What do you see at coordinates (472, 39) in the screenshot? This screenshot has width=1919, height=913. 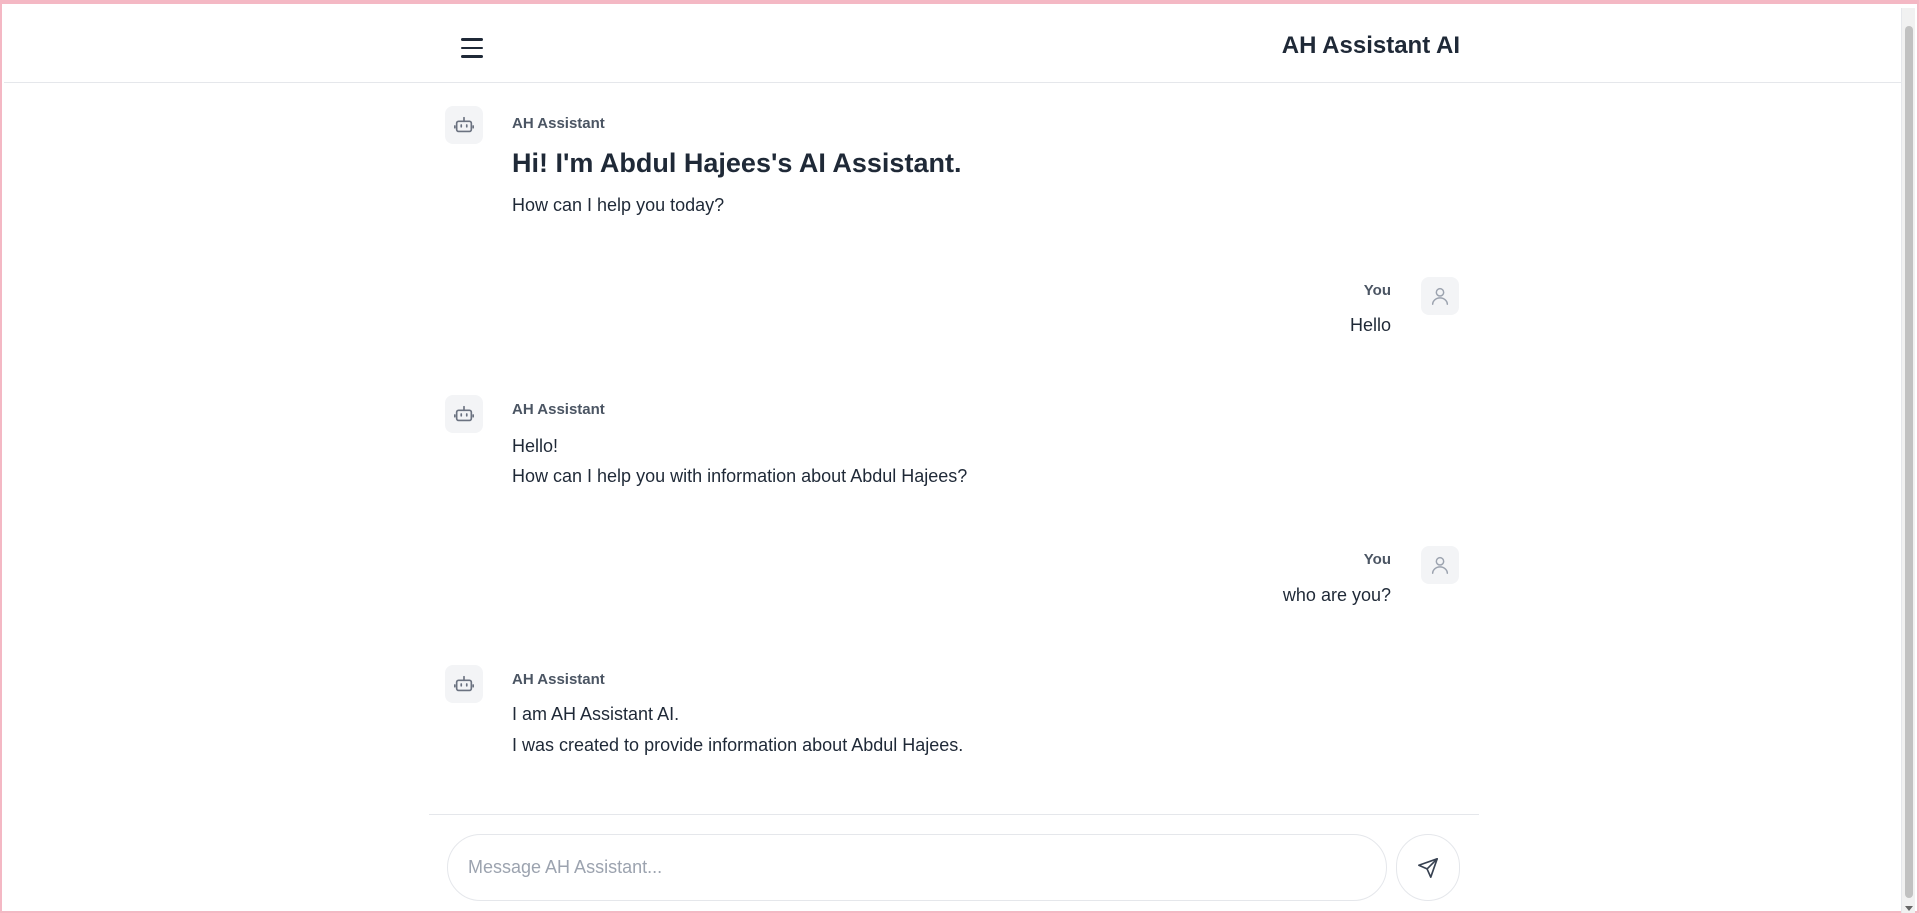 I see `hamburger-menu-icon` at bounding box center [472, 39].